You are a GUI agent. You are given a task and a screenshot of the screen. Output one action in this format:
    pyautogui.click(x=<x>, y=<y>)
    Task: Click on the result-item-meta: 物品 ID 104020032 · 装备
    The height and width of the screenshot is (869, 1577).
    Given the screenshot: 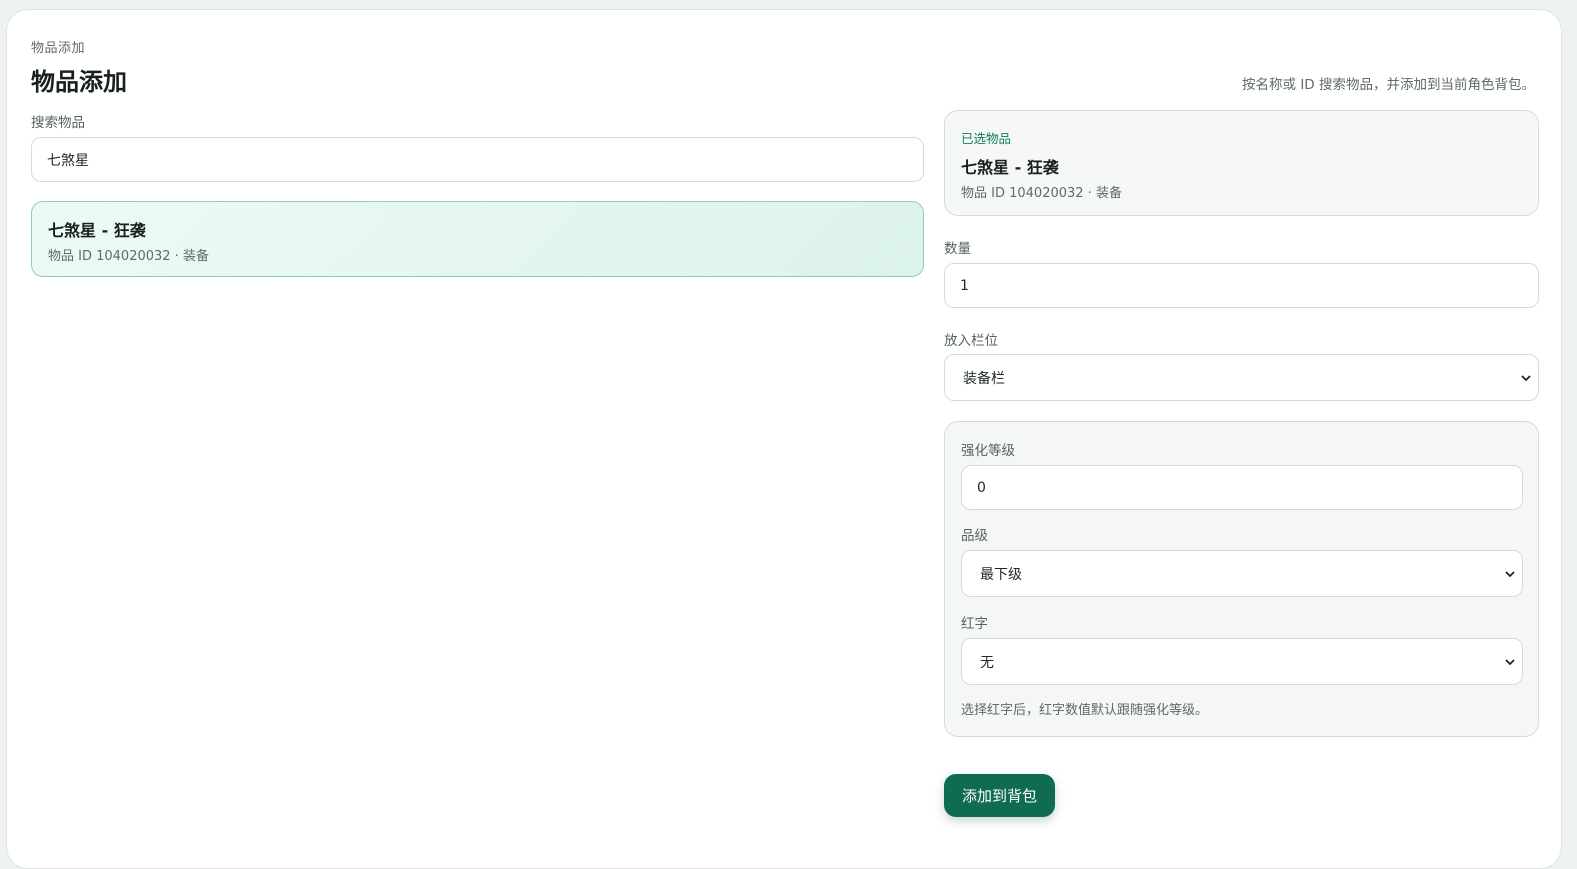 What is the action you would take?
    pyautogui.click(x=128, y=256)
    